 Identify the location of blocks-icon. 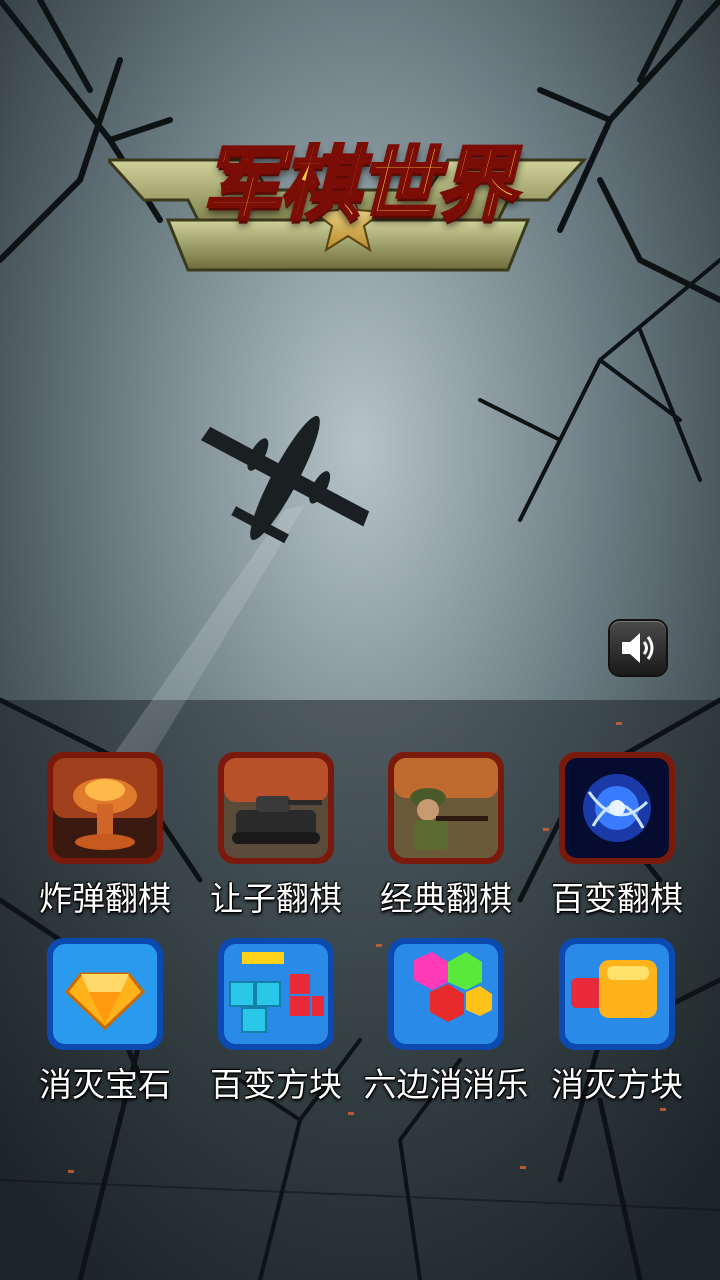
(276, 994).